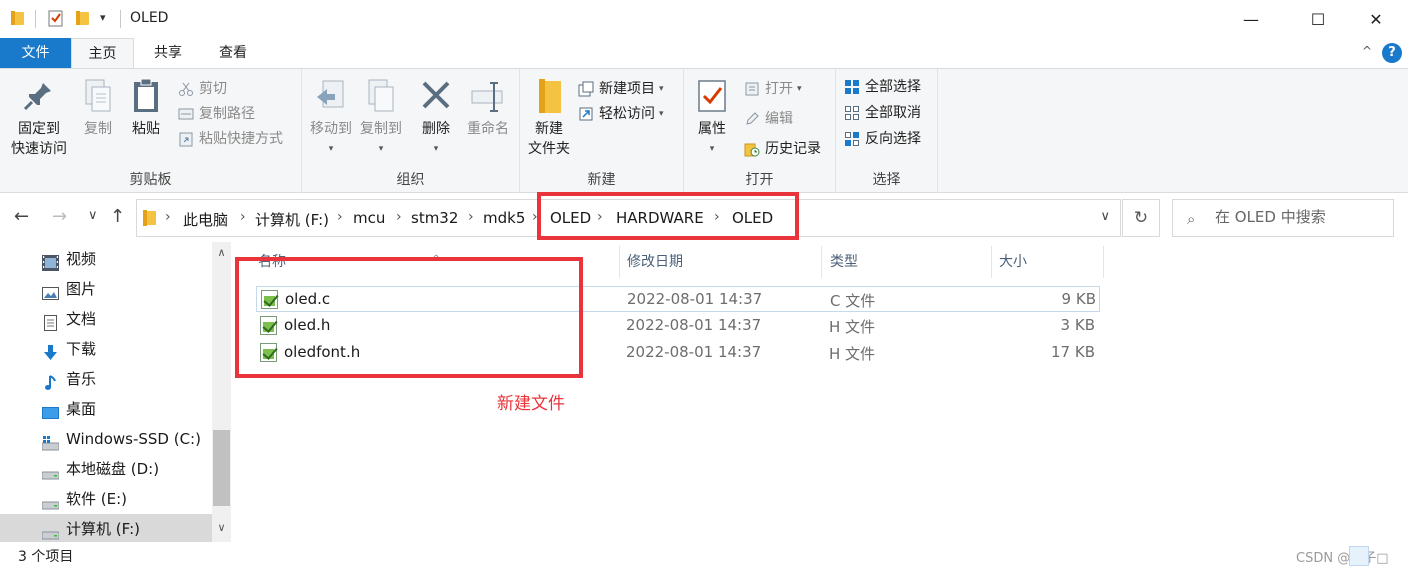  Describe the element at coordinates (93, 215) in the screenshot. I see `recent-locations-chevron-down-icon: ∨` at that location.